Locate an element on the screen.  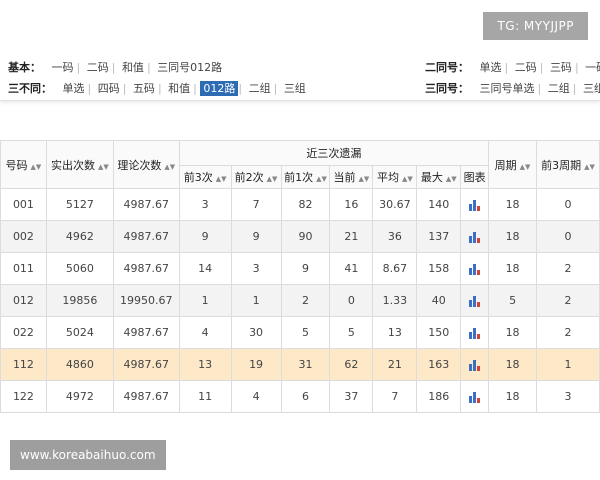
filter-label-basic: 基本： is located at coordinates (24, 67).